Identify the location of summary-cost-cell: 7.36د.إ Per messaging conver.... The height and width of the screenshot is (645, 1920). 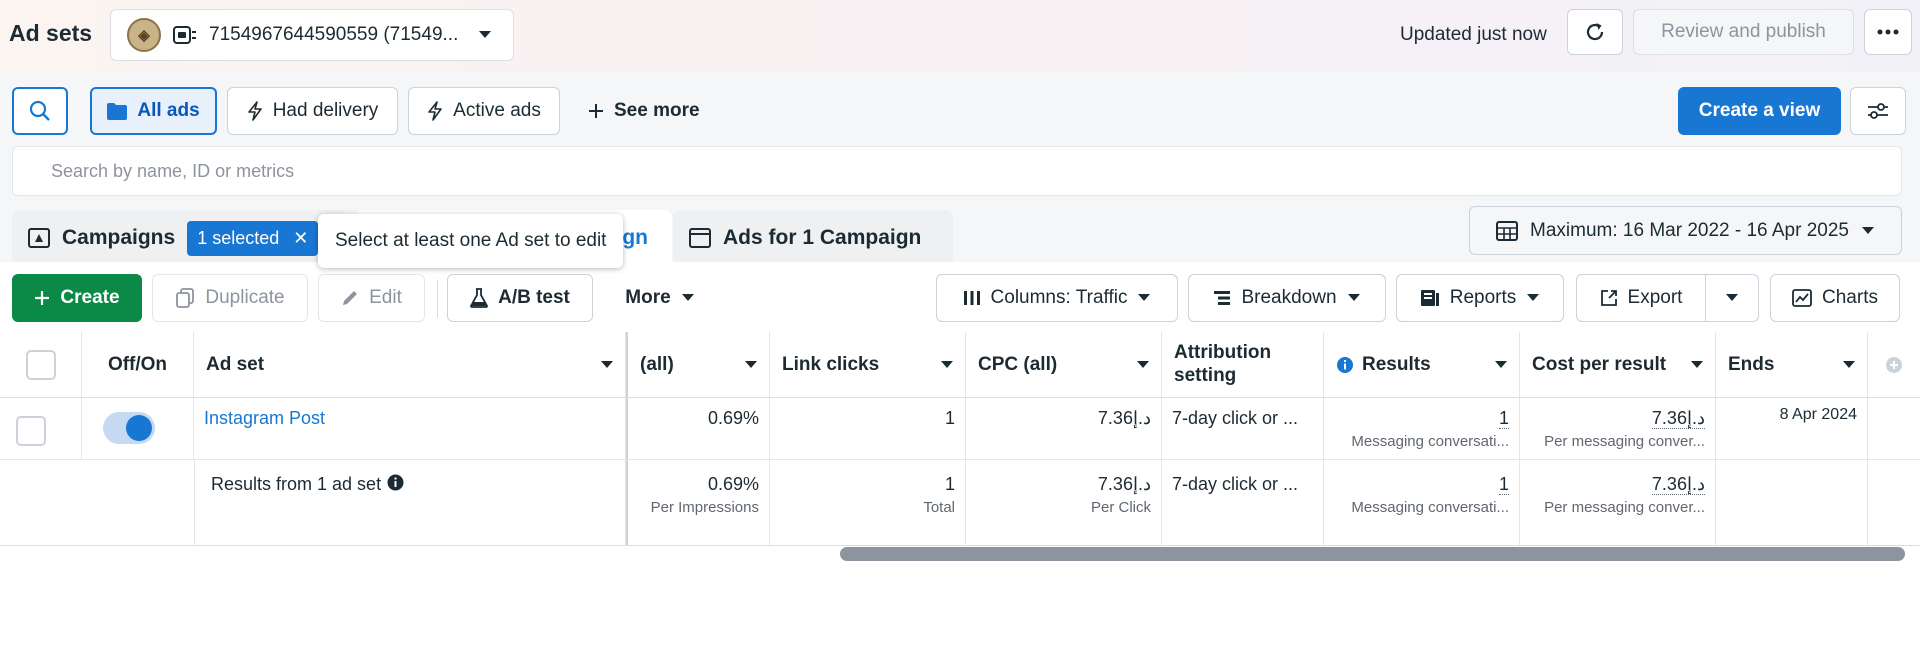
(1618, 502).